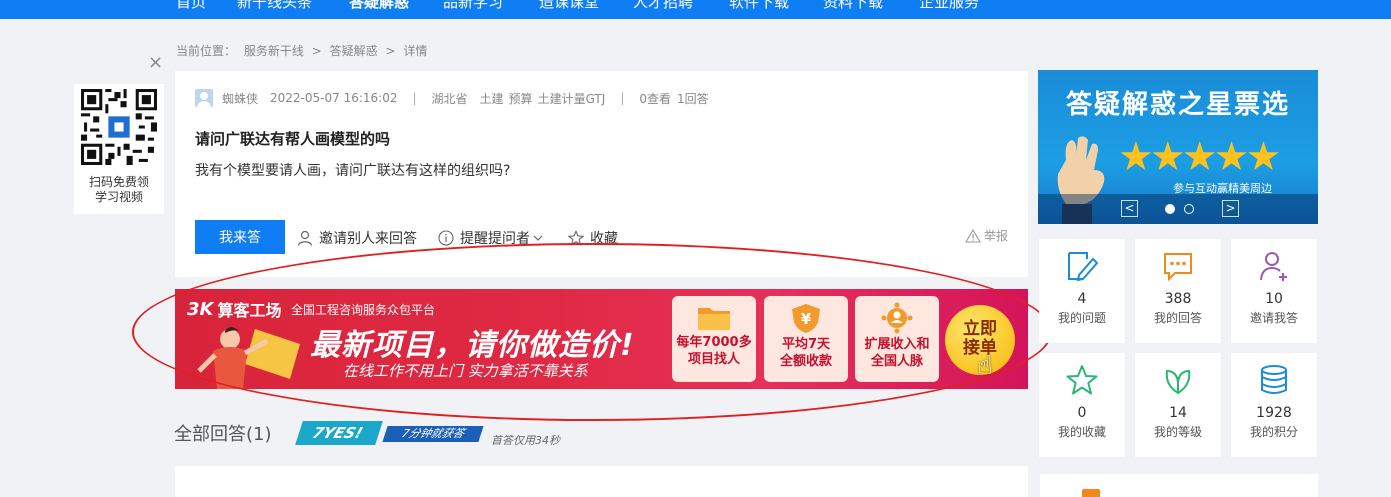  Describe the element at coordinates (1081, 318) in the screenshot. I see `stat-label: 我的问题` at that location.